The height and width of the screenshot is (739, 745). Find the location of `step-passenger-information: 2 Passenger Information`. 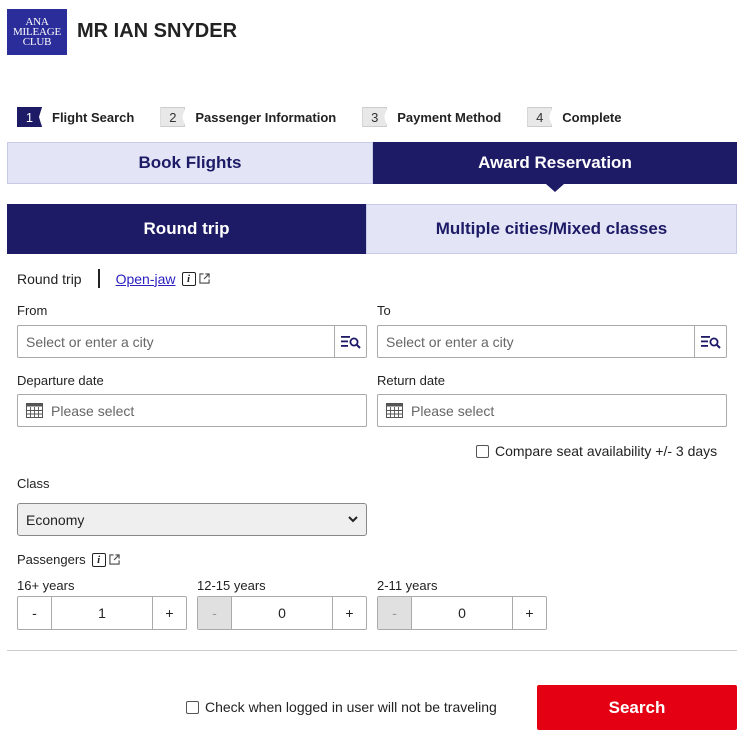

step-passenger-information: 2 Passenger Information is located at coordinates (248, 117).